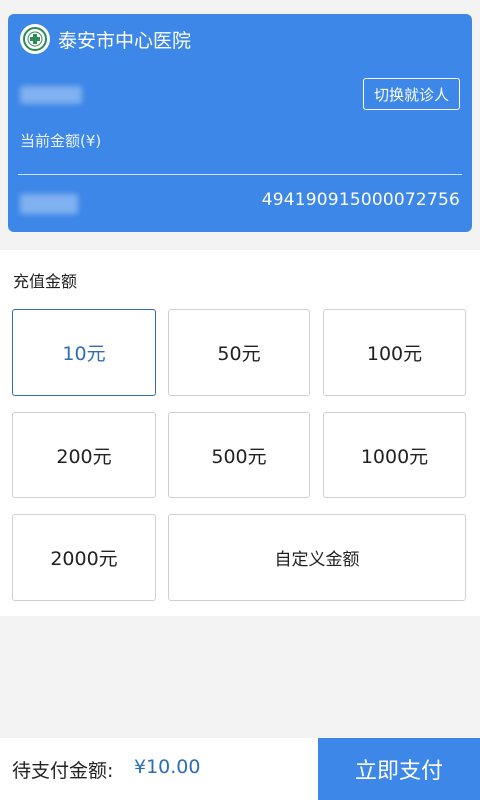  What do you see at coordinates (84, 455) in the screenshot?
I see `amount-option-200: 200元` at bounding box center [84, 455].